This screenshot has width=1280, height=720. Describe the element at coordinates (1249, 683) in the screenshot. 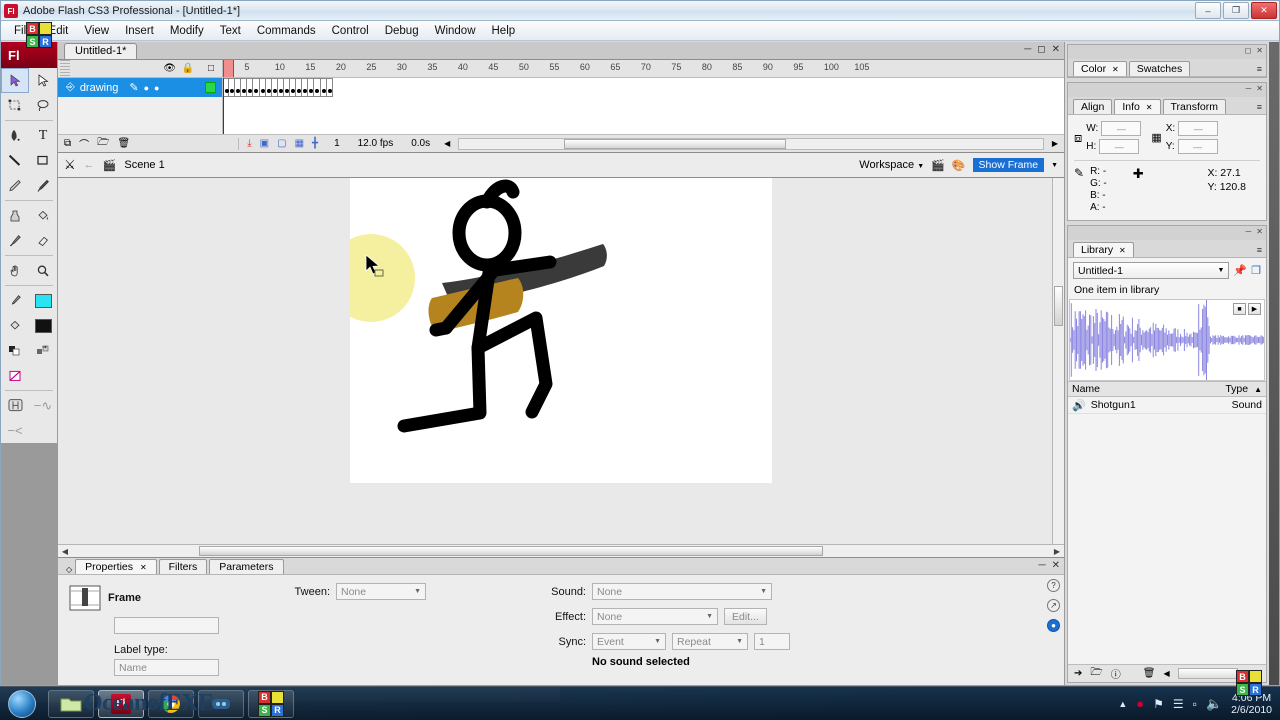

I see `bsr-overlay-tray: B S R` at that location.